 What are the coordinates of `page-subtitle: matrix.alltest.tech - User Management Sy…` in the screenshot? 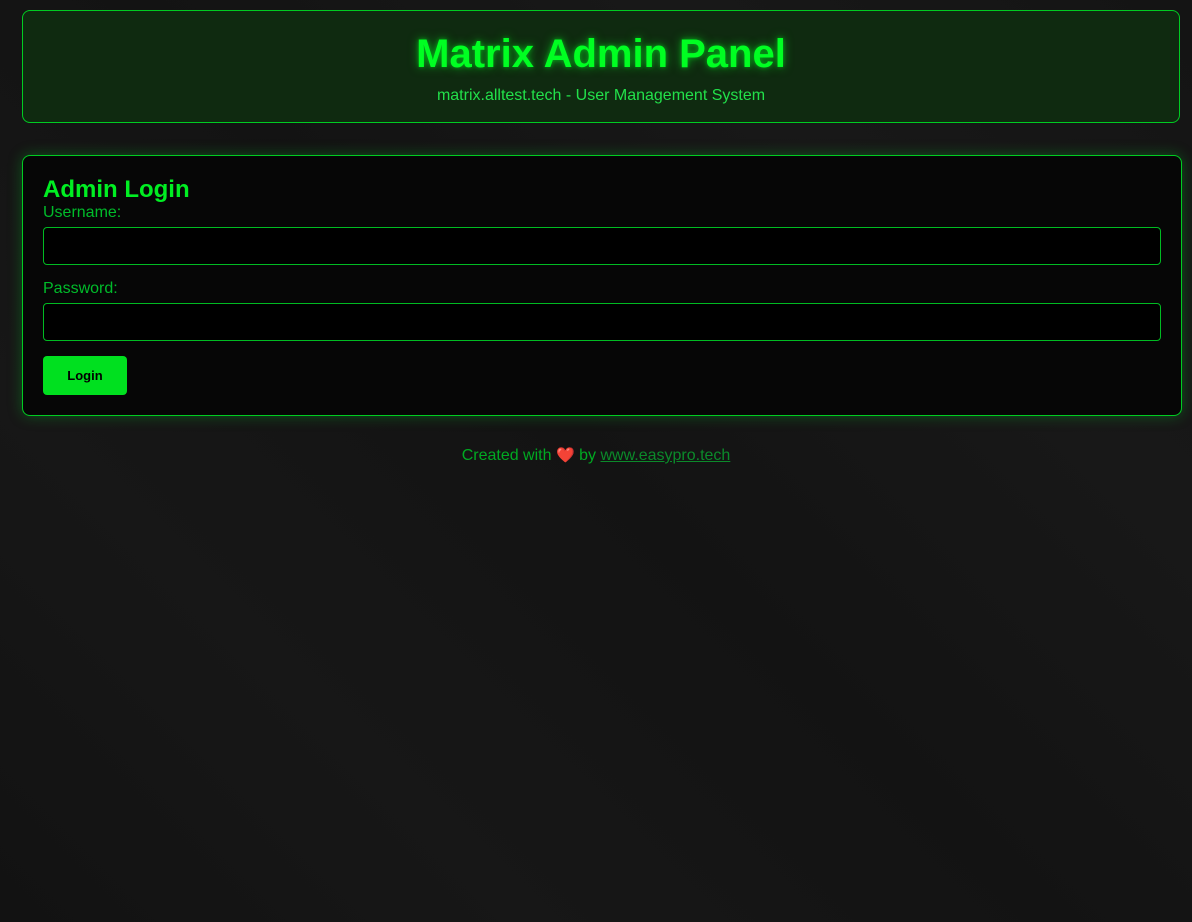 It's located at (601, 95).